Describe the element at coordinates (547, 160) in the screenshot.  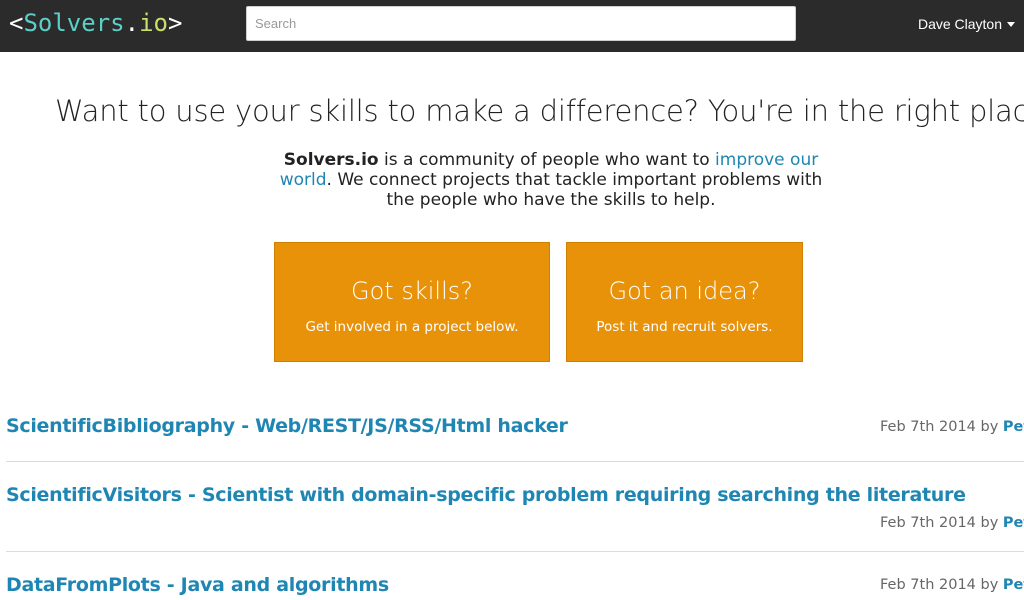
I see `intro-text-1: is a community of people who want to` at that location.